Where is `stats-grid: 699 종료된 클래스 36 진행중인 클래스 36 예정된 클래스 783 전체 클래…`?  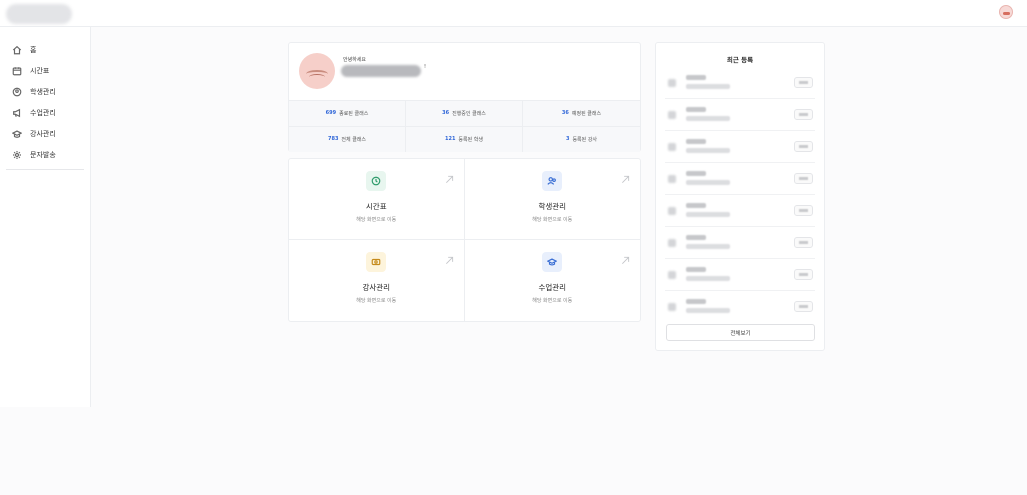 stats-grid: 699 종료된 클래스 36 진행중인 클래스 36 예정된 클래스 783 전체 클래… is located at coordinates (464, 126).